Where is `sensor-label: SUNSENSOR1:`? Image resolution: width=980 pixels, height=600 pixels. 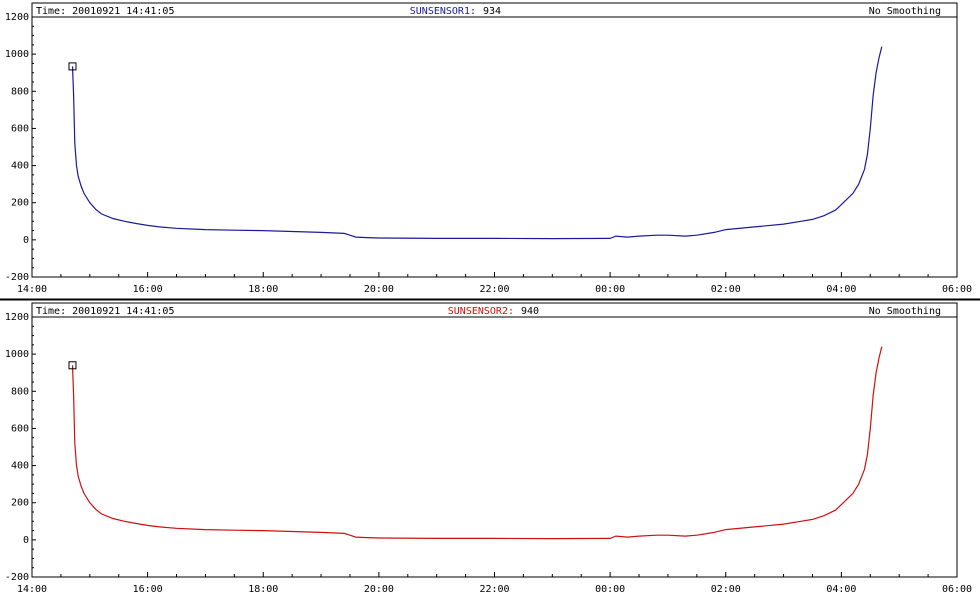 sensor-label: SUNSENSOR1: is located at coordinates (443, 11).